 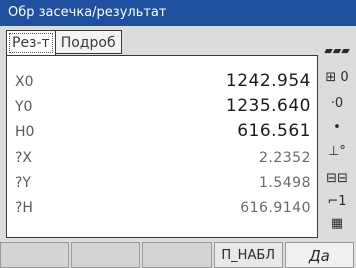 What do you see at coordinates (275, 208) in the screenshot?
I see `result-value: 616.9140` at bounding box center [275, 208].